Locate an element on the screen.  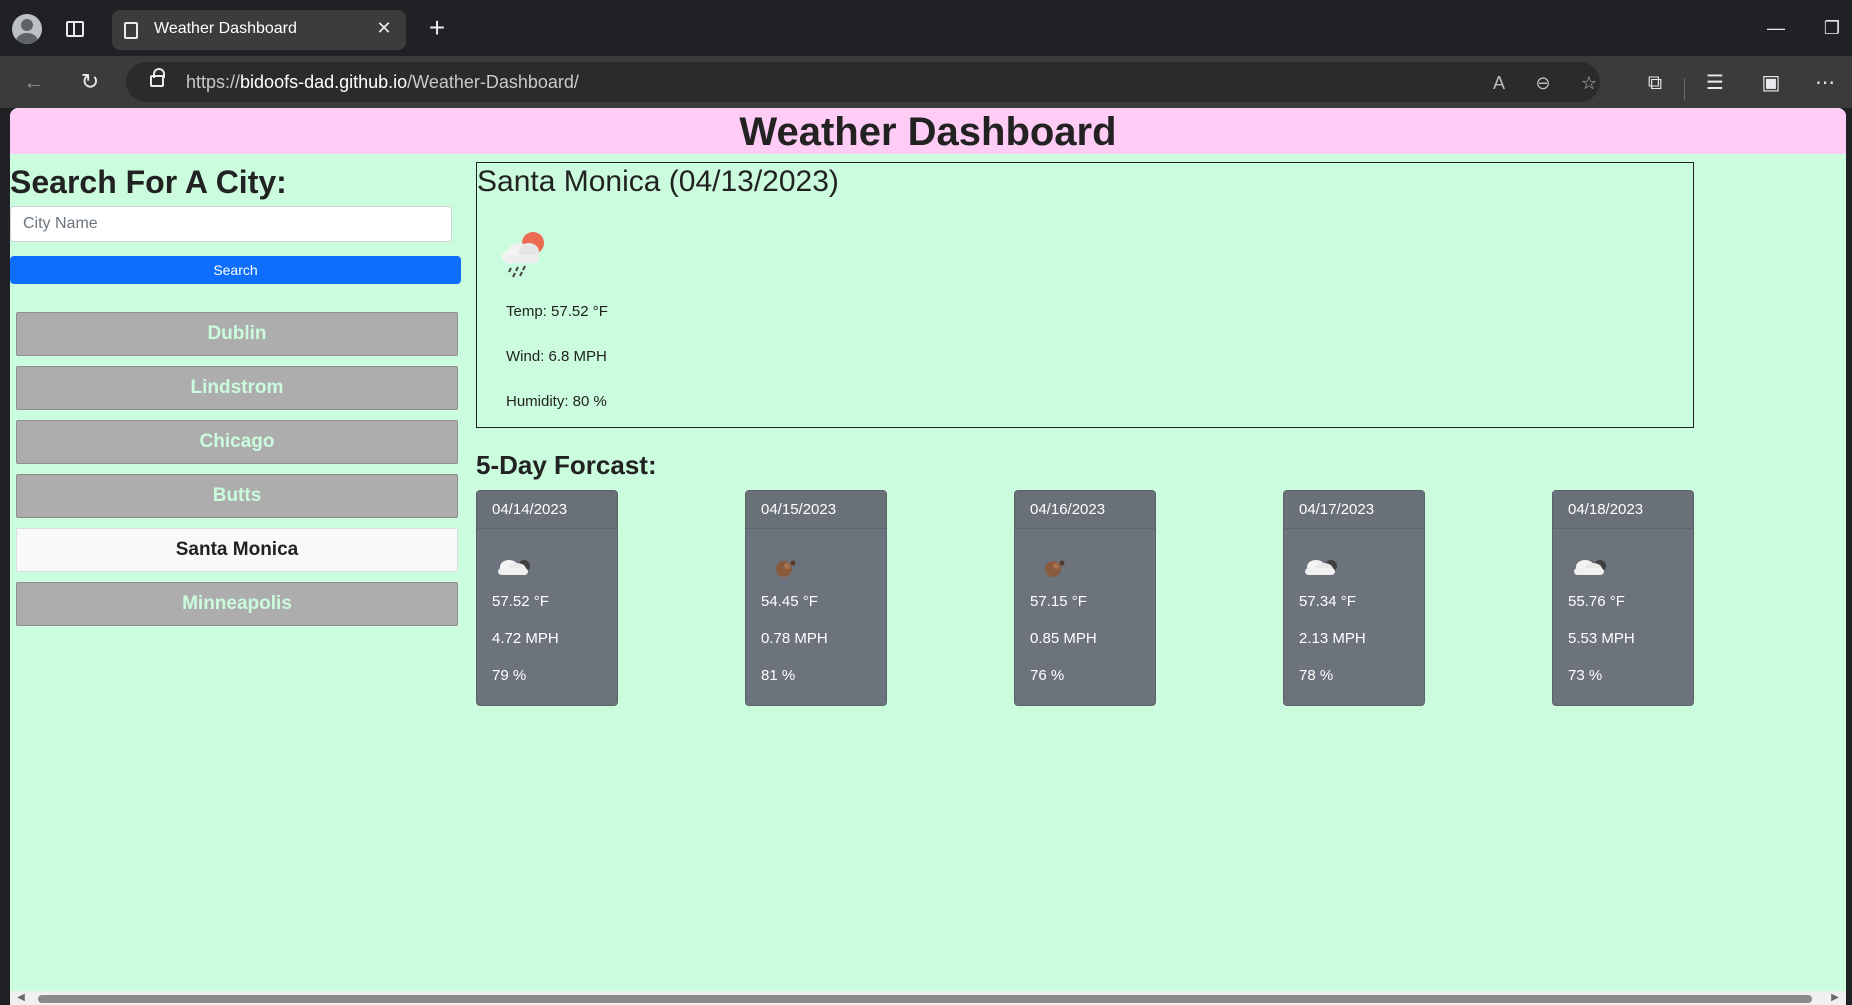
browser-tab-strip: Weather Dashboard ✕ + — ❐ is located at coordinates (926, 28).